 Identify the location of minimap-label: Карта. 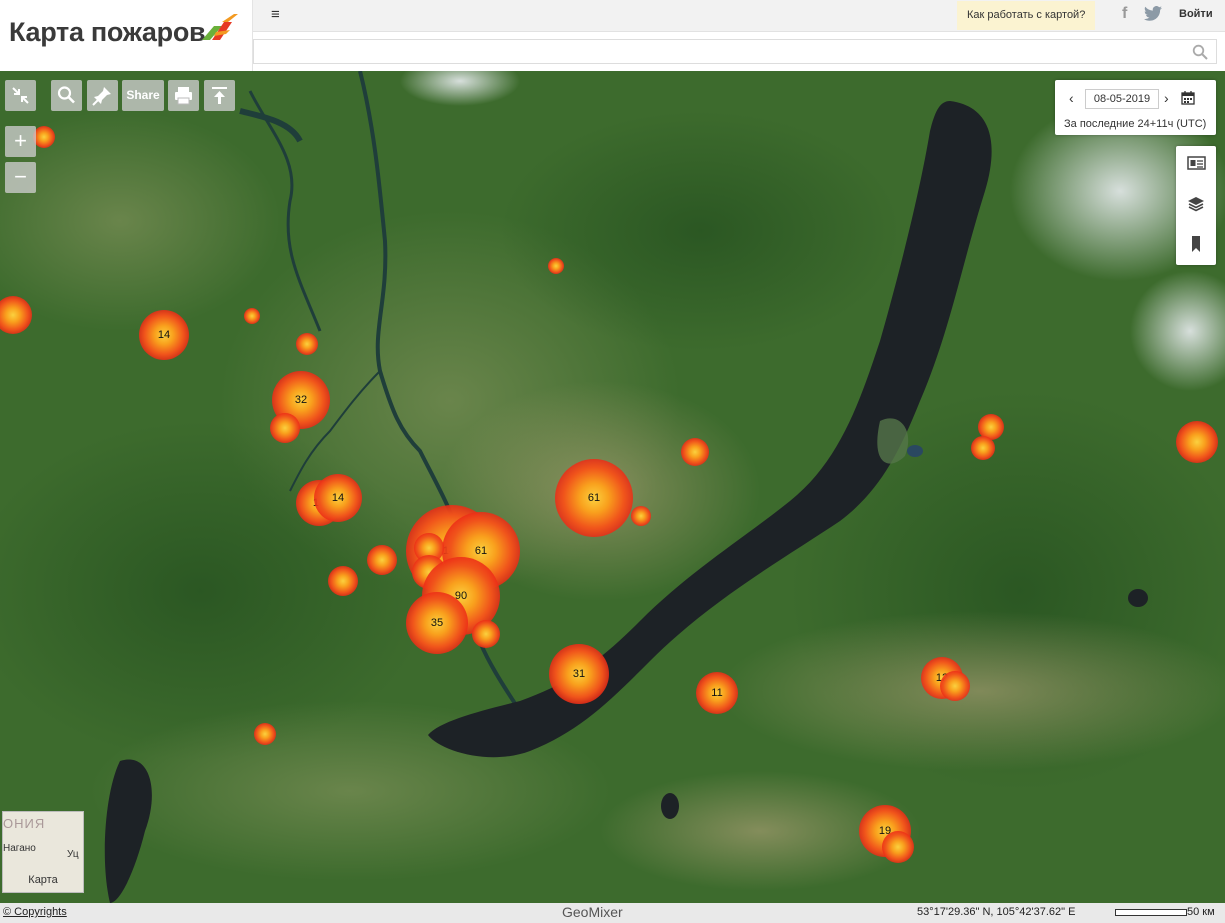
(43, 880).